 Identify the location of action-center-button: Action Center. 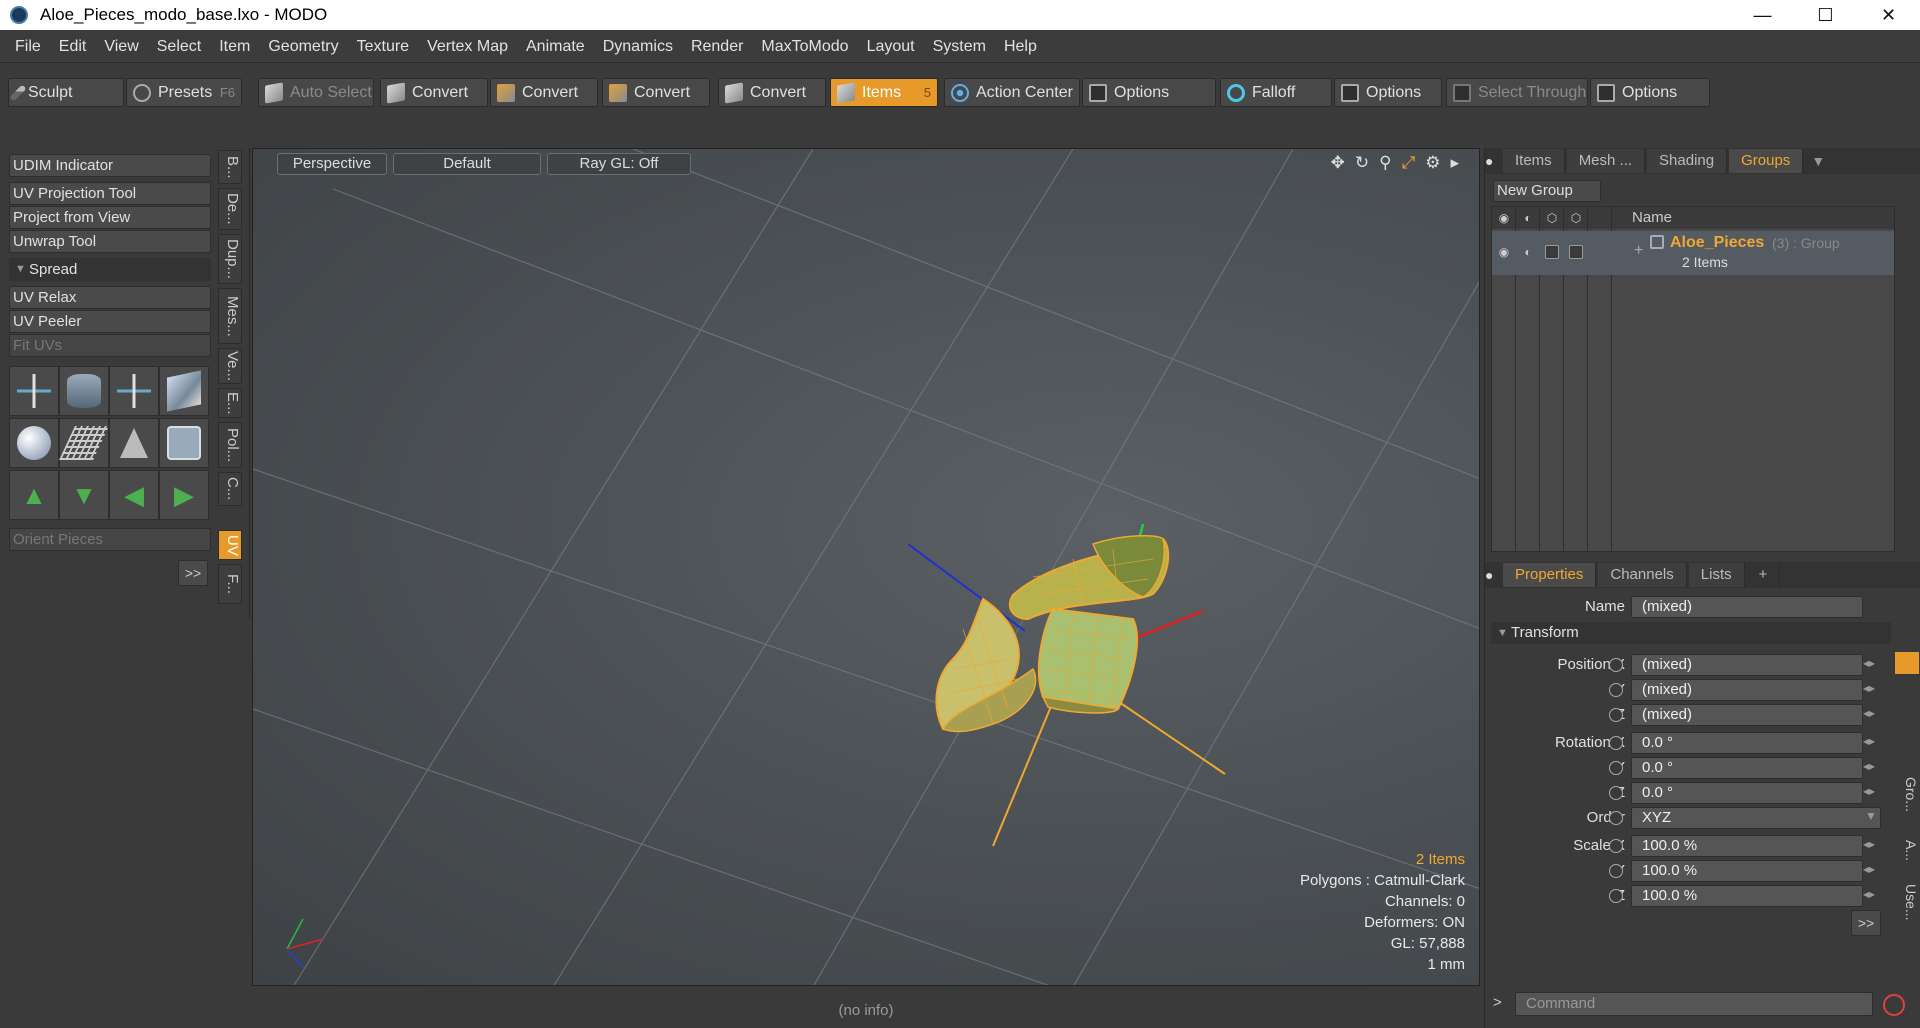
(1012, 92).